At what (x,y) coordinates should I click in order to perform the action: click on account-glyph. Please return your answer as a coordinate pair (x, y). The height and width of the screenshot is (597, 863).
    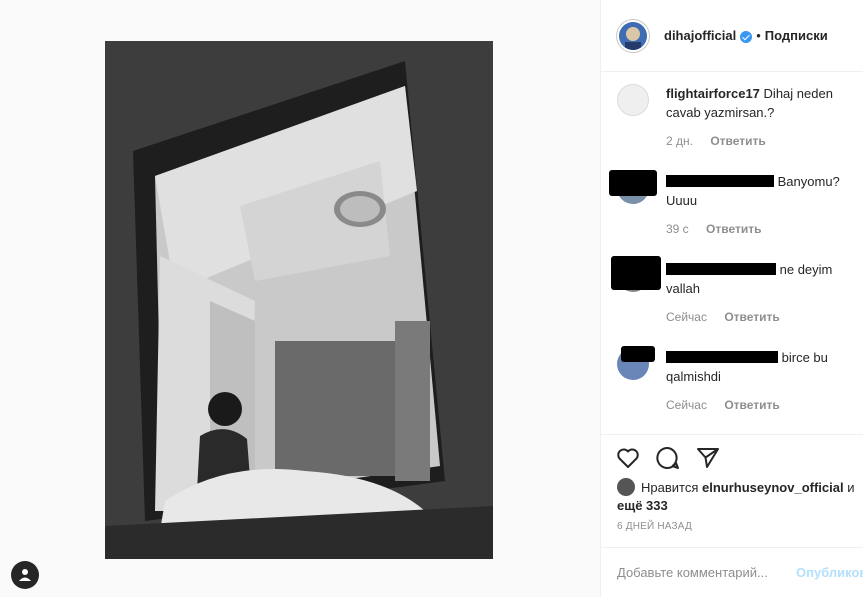
    Looking at the image, I should click on (25, 575).